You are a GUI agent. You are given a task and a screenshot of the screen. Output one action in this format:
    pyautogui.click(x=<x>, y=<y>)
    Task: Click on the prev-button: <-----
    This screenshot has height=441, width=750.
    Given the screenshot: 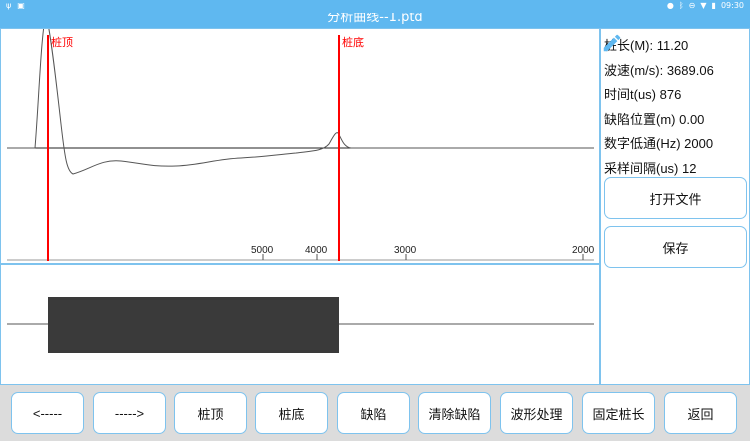 What is the action you would take?
    pyautogui.click(x=47, y=413)
    